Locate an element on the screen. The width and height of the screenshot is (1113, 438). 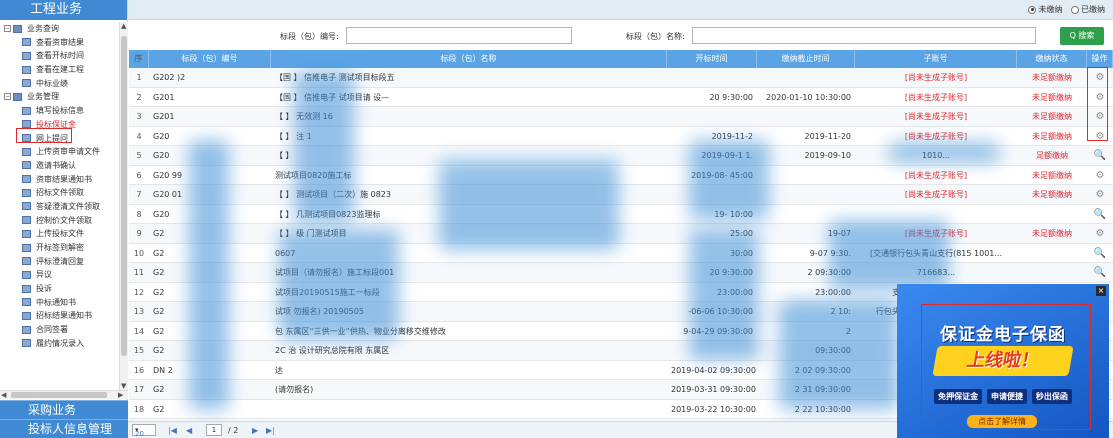
column-header: 缴纳截止时间 is located at coordinates (806, 59).